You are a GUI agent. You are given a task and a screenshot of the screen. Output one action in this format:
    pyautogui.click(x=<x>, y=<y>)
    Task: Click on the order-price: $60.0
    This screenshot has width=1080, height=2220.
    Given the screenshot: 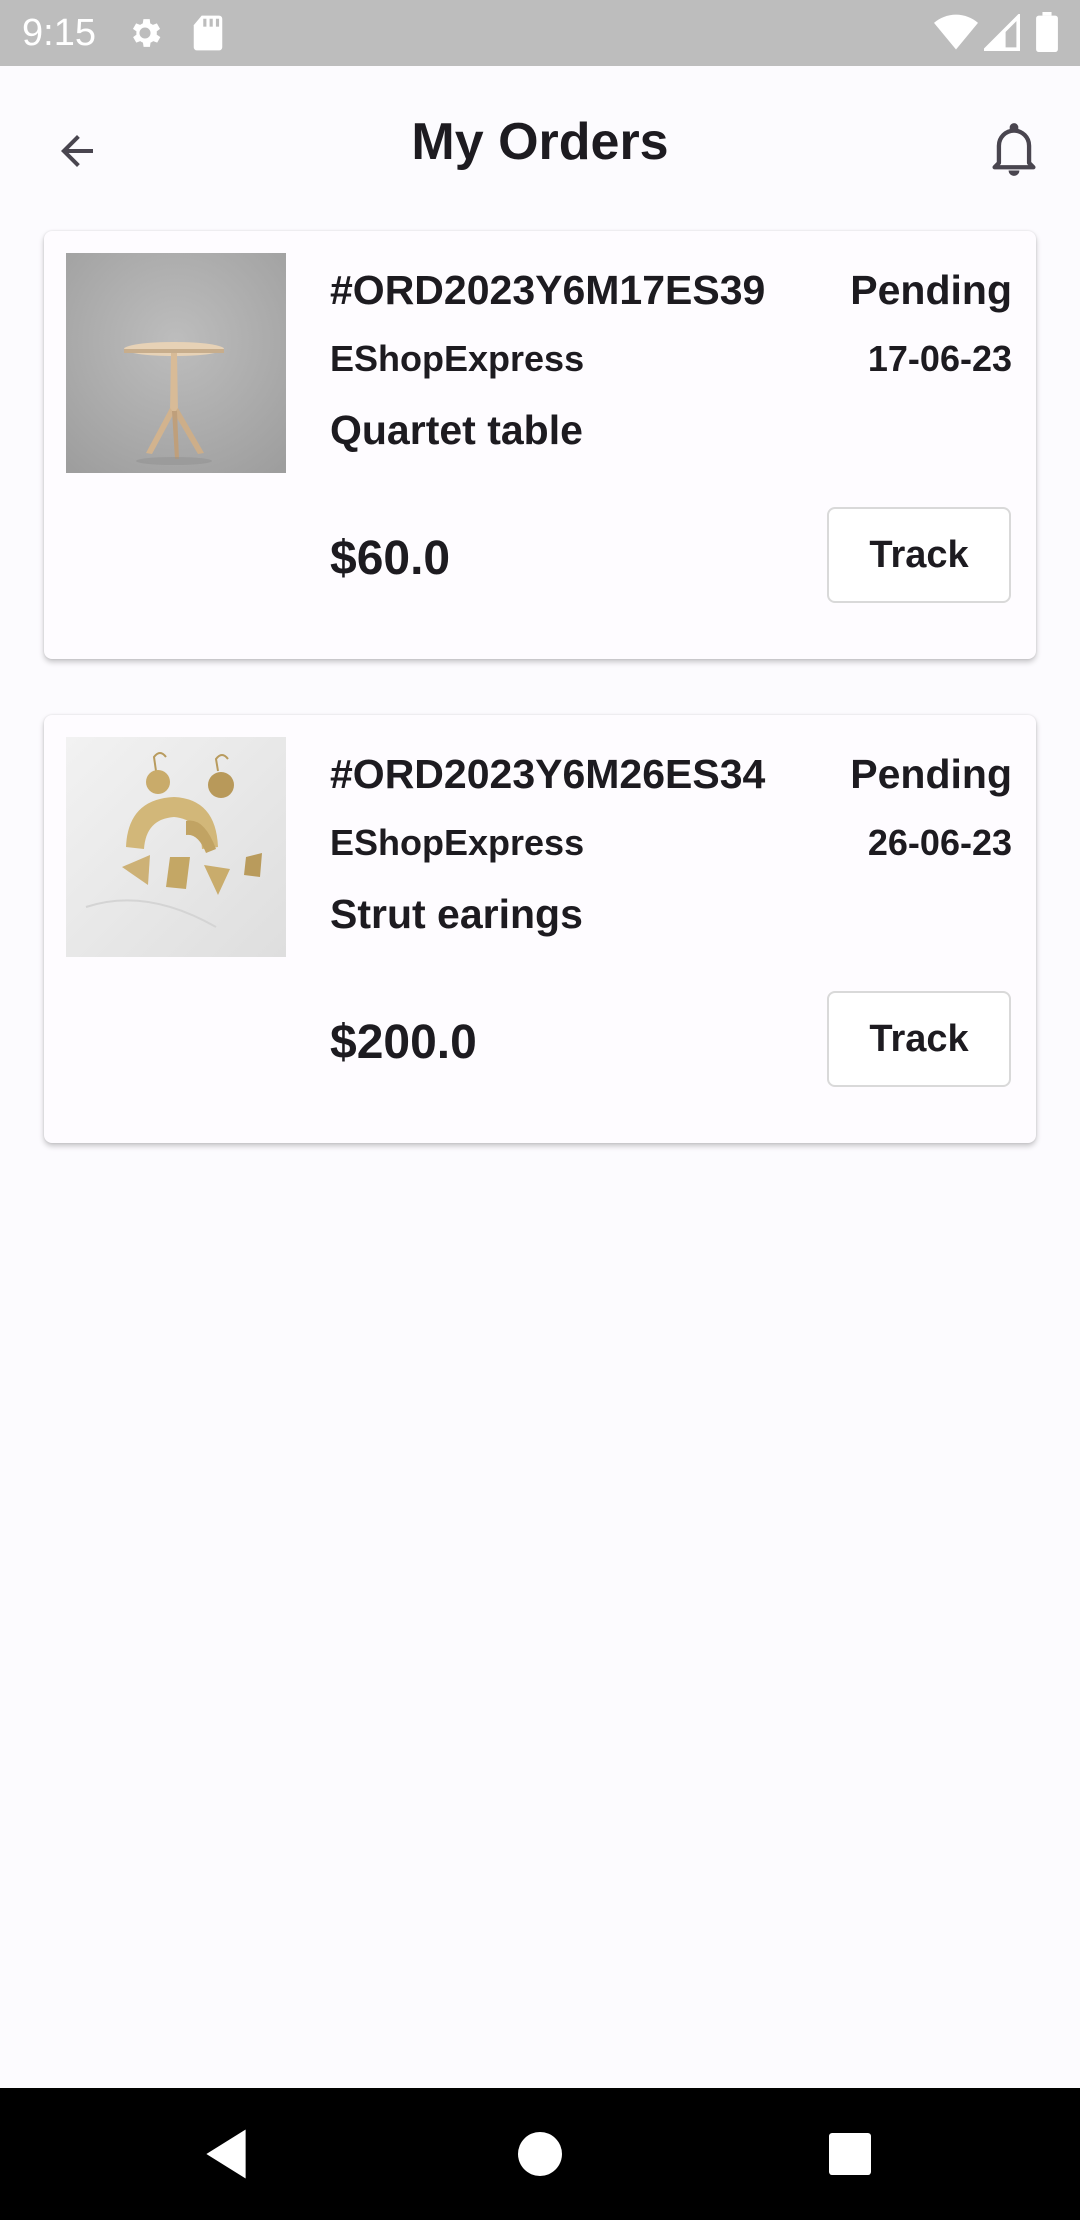 What is the action you would take?
    pyautogui.click(x=390, y=558)
    